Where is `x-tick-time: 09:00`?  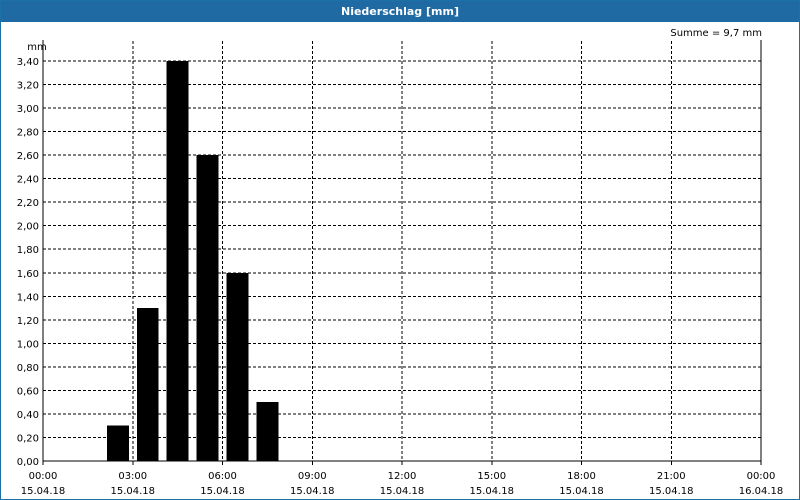
x-tick-time: 09:00 is located at coordinates (312, 476).